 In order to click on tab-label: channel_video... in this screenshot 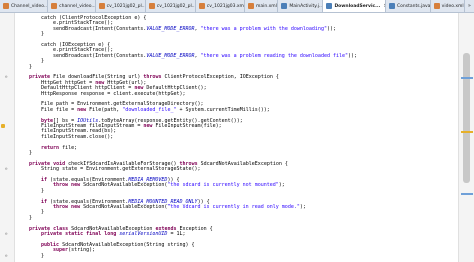, I will do `click(77, 6)`.